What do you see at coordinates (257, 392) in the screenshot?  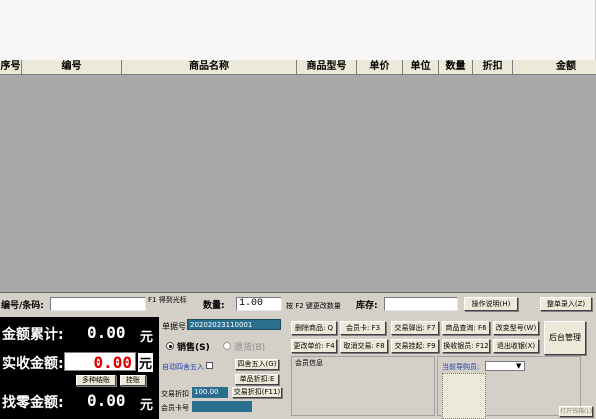 I see `trade-discount-button: 交易折扣(F11)` at bounding box center [257, 392].